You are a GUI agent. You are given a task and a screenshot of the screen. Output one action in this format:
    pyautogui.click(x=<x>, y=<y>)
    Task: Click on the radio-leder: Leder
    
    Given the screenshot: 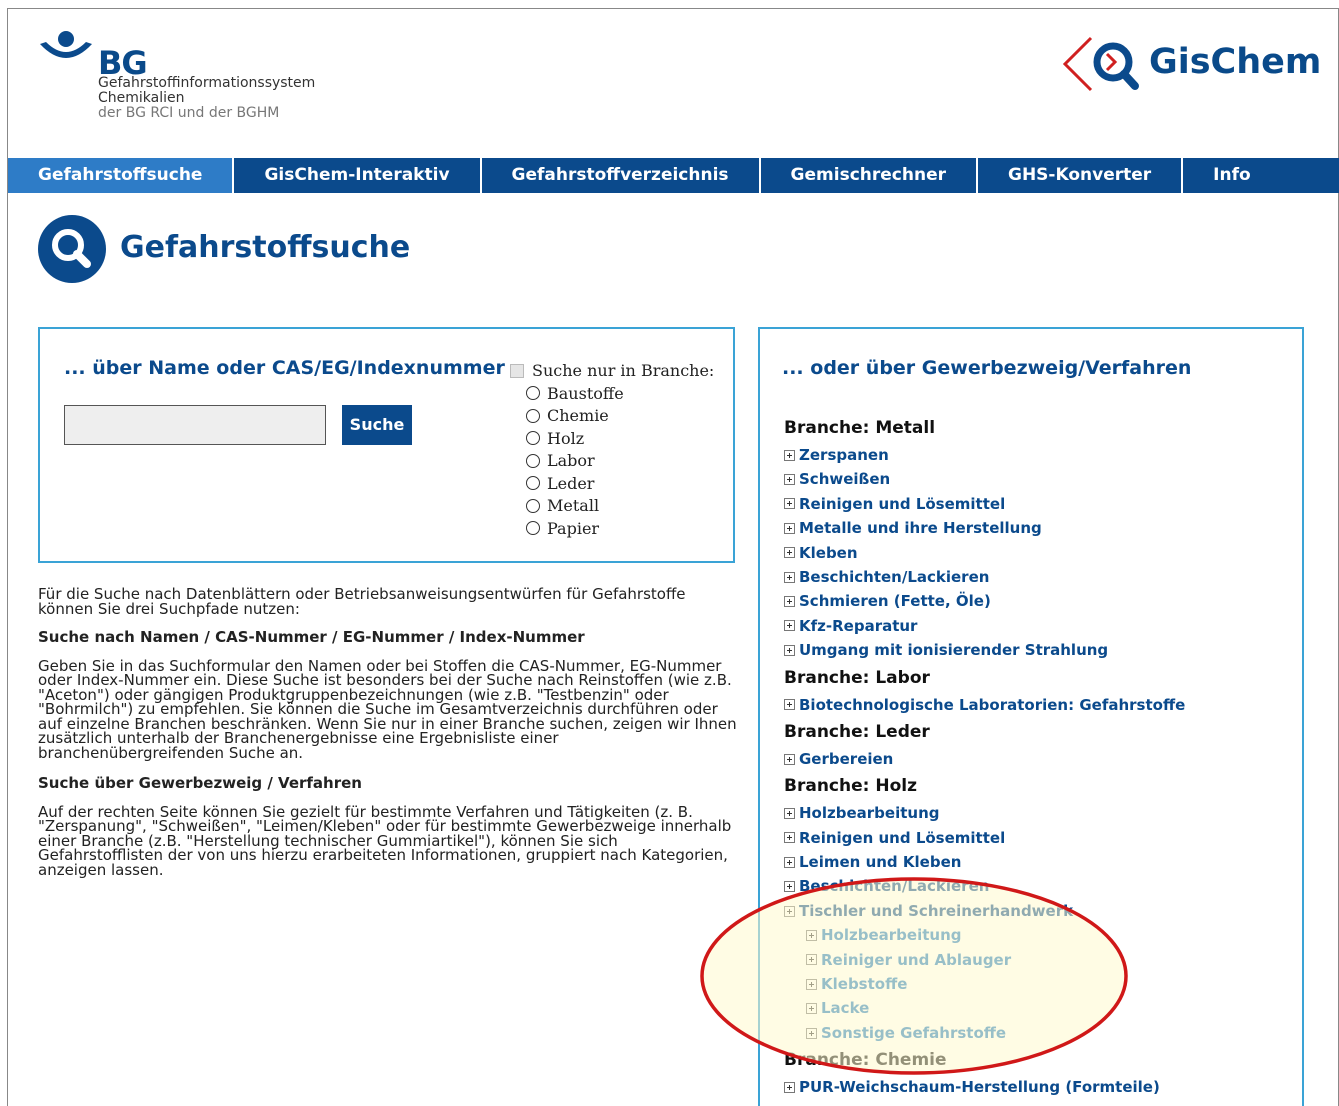 What is the action you would take?
    pyautogui.click(x=620, y=483)
    